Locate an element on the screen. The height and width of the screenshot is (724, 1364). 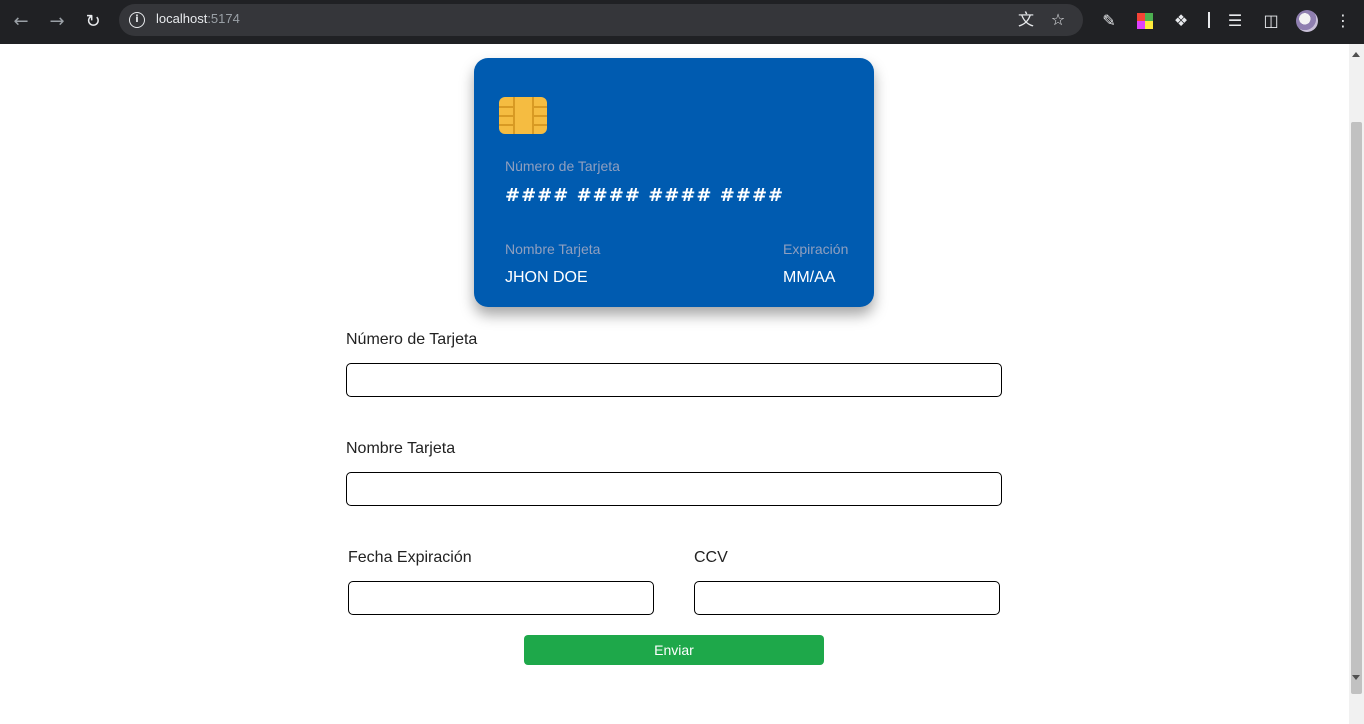
reload-icon: ↻ is located at coordinates (93, 22).